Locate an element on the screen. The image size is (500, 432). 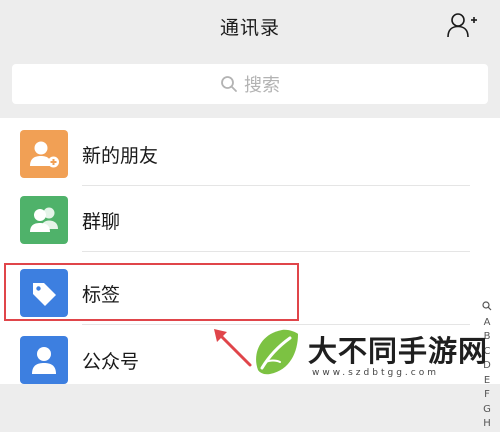
highlight-box is located at coordinates (151, 292).